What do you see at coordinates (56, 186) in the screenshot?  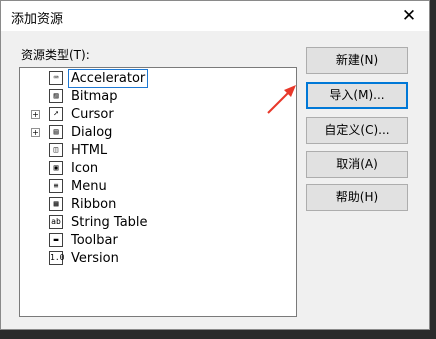 I see `menu-icon: ≡` at bounding box center [56, 186].